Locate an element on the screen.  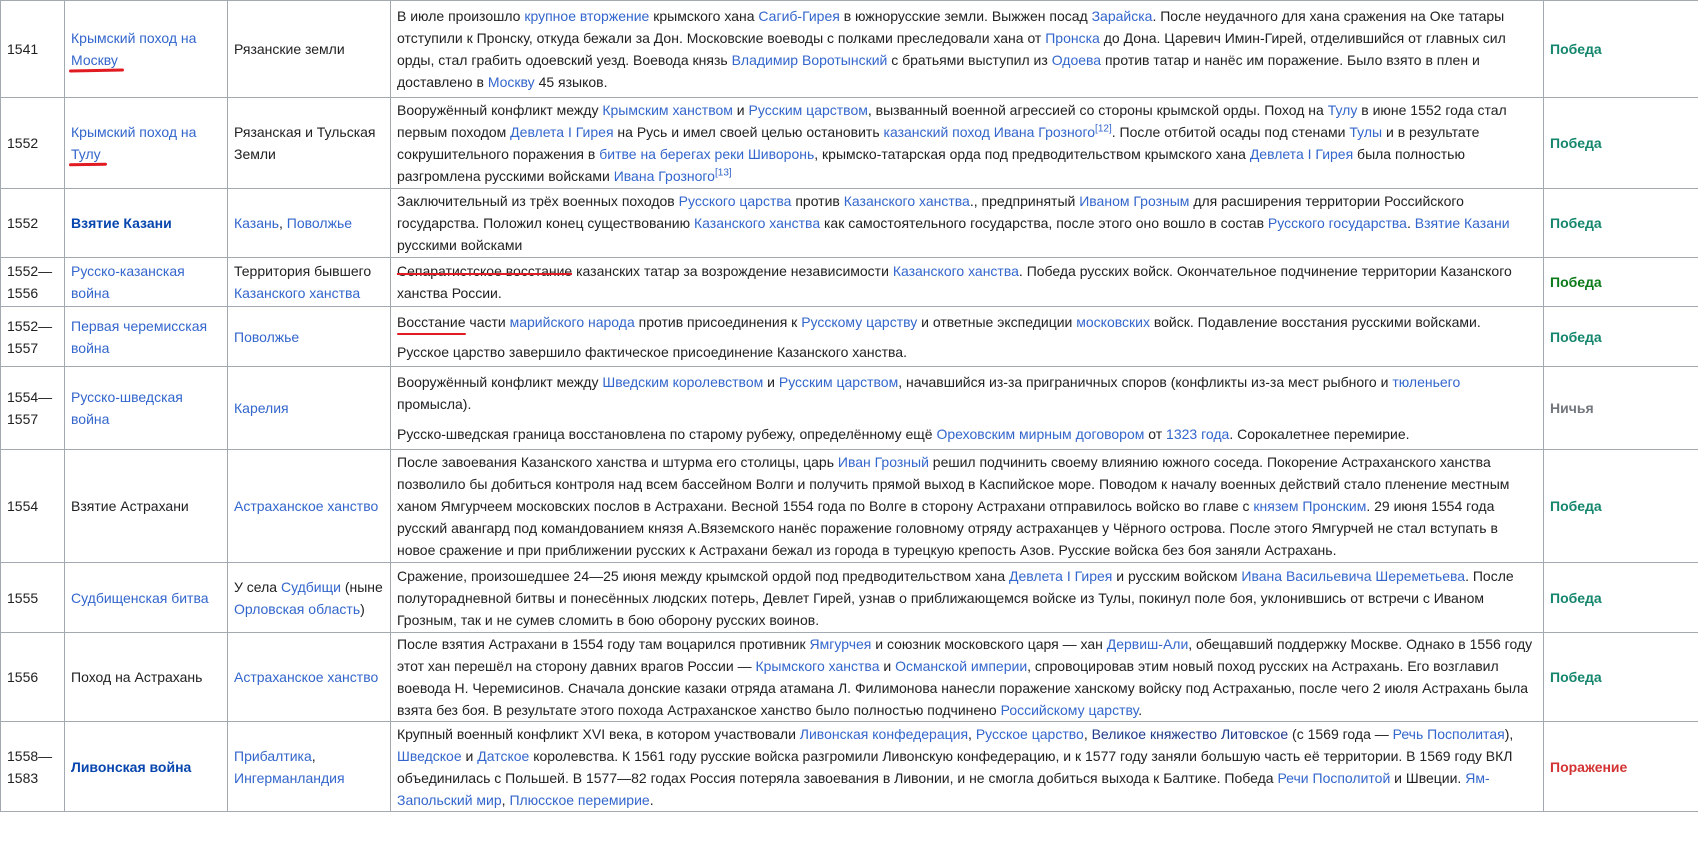
location-cell: Астраханское ханство is located at coordinates (309, 677).